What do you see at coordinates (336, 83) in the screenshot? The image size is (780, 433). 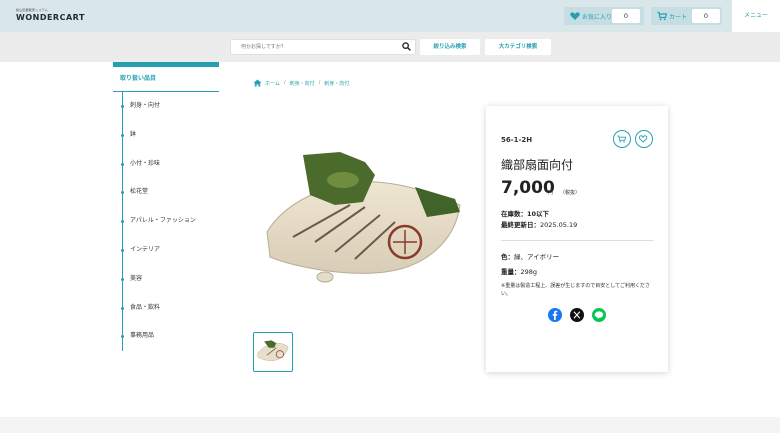 I see `breadcrumb-current: 刺身・向付` at bounding box center [336, 83].